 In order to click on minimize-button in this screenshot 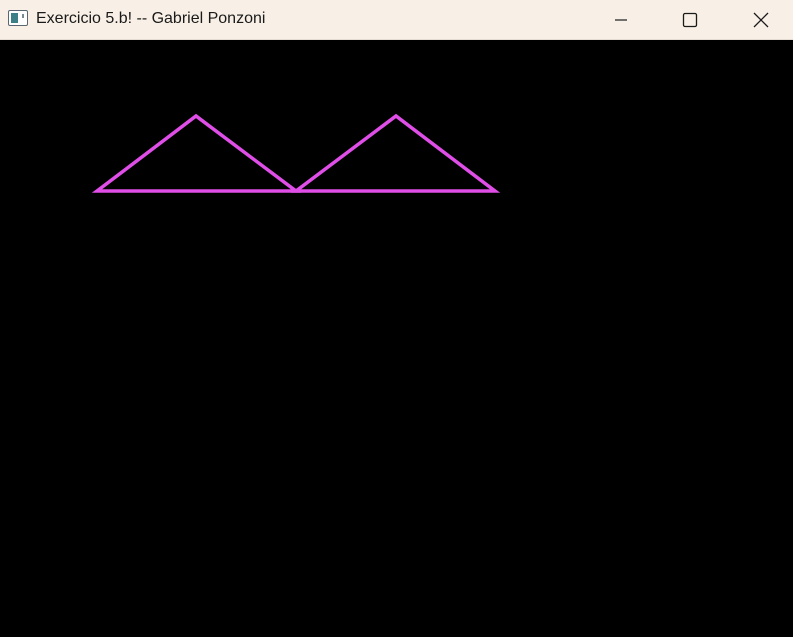, I will do `click(621, 20)`.